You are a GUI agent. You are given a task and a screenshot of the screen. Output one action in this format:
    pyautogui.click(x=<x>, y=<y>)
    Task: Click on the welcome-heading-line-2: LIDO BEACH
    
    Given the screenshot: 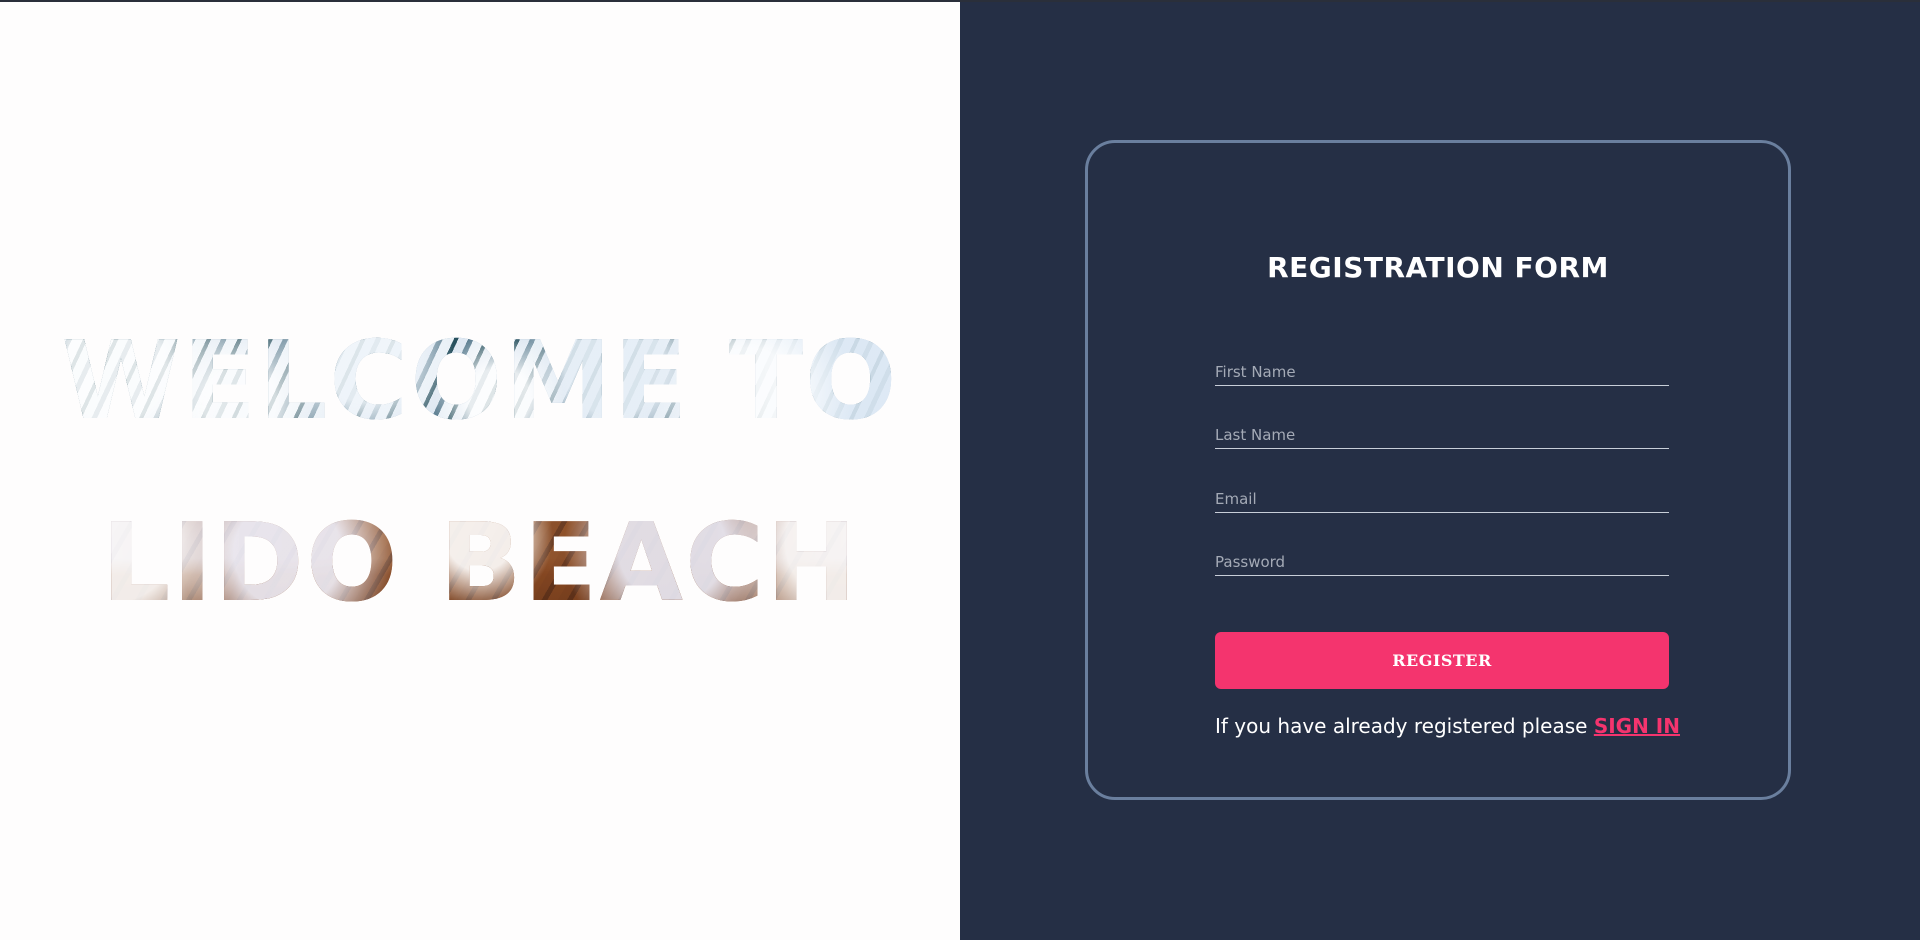 What is the action you would take?
    pyautogui.click(x=480, y=564)
    